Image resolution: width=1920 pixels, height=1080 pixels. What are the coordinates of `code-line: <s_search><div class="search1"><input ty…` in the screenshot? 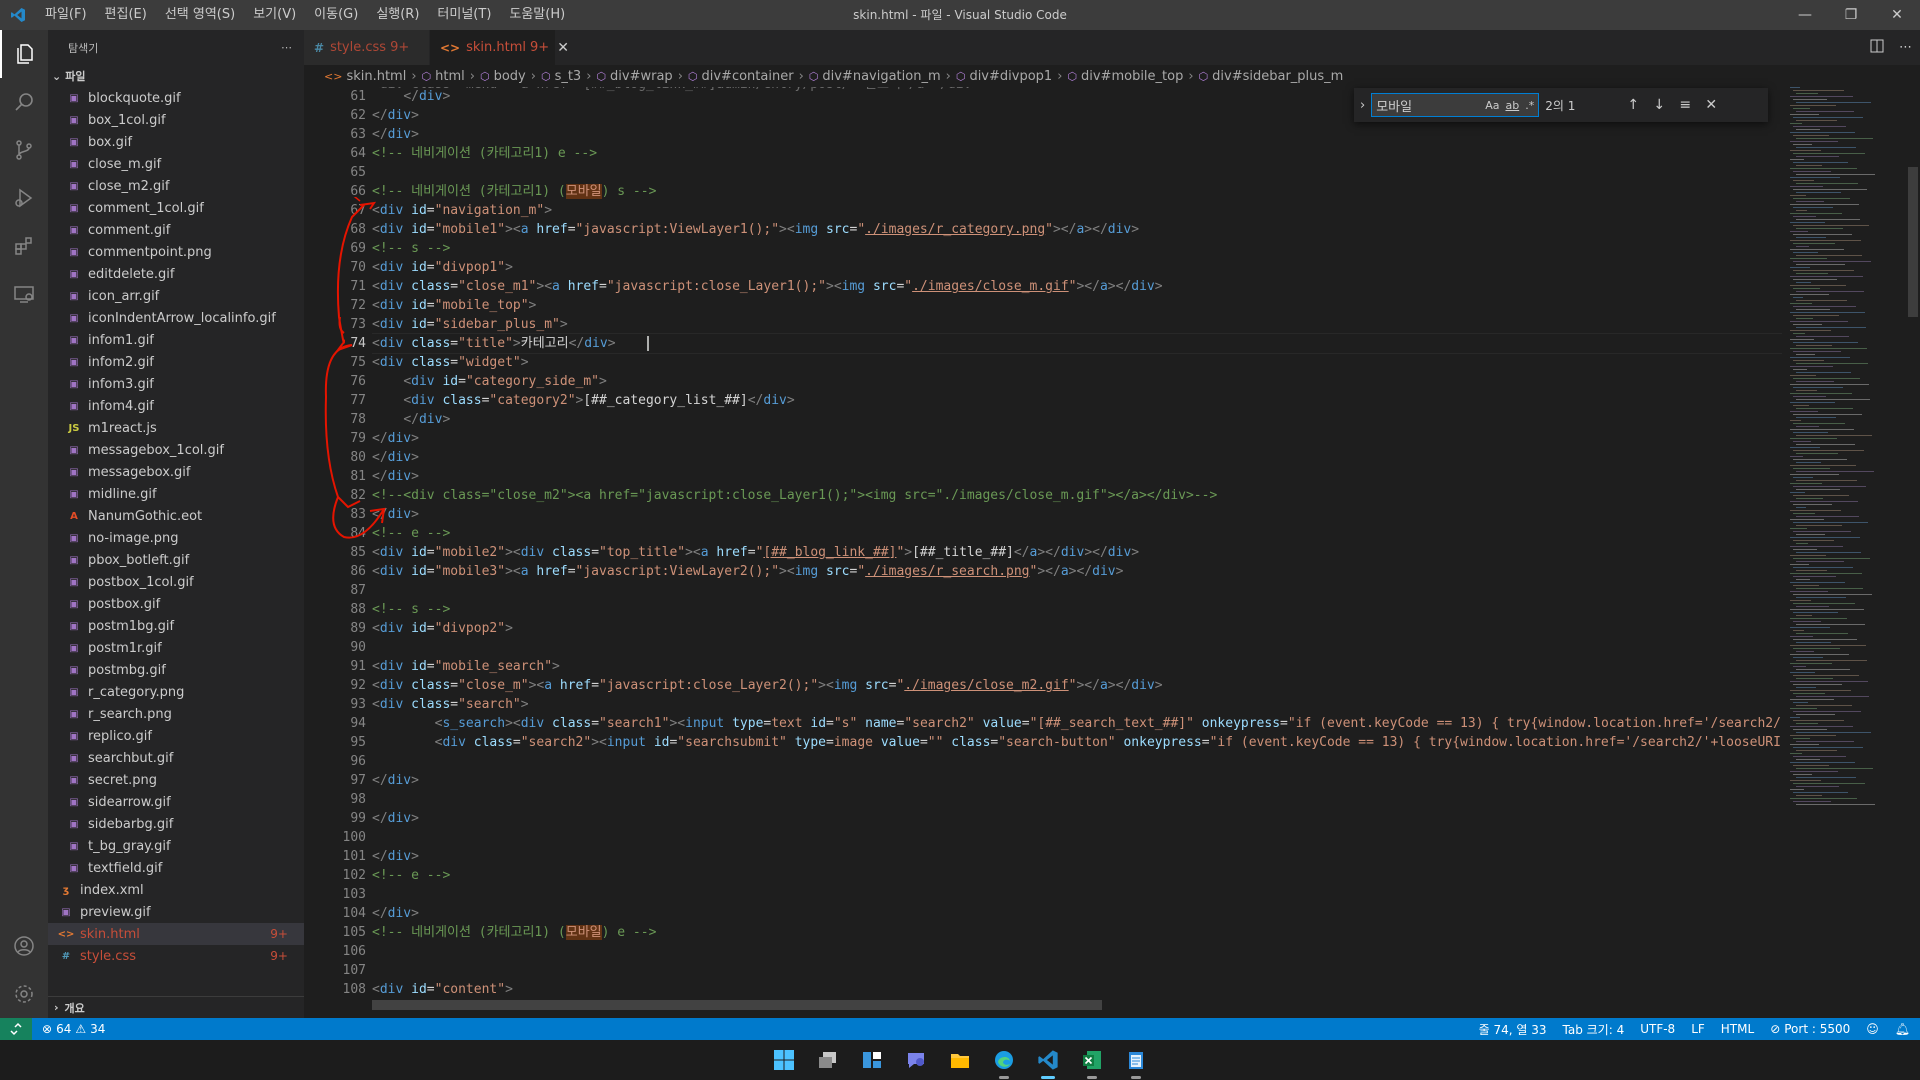 It's located at (1077, 723).